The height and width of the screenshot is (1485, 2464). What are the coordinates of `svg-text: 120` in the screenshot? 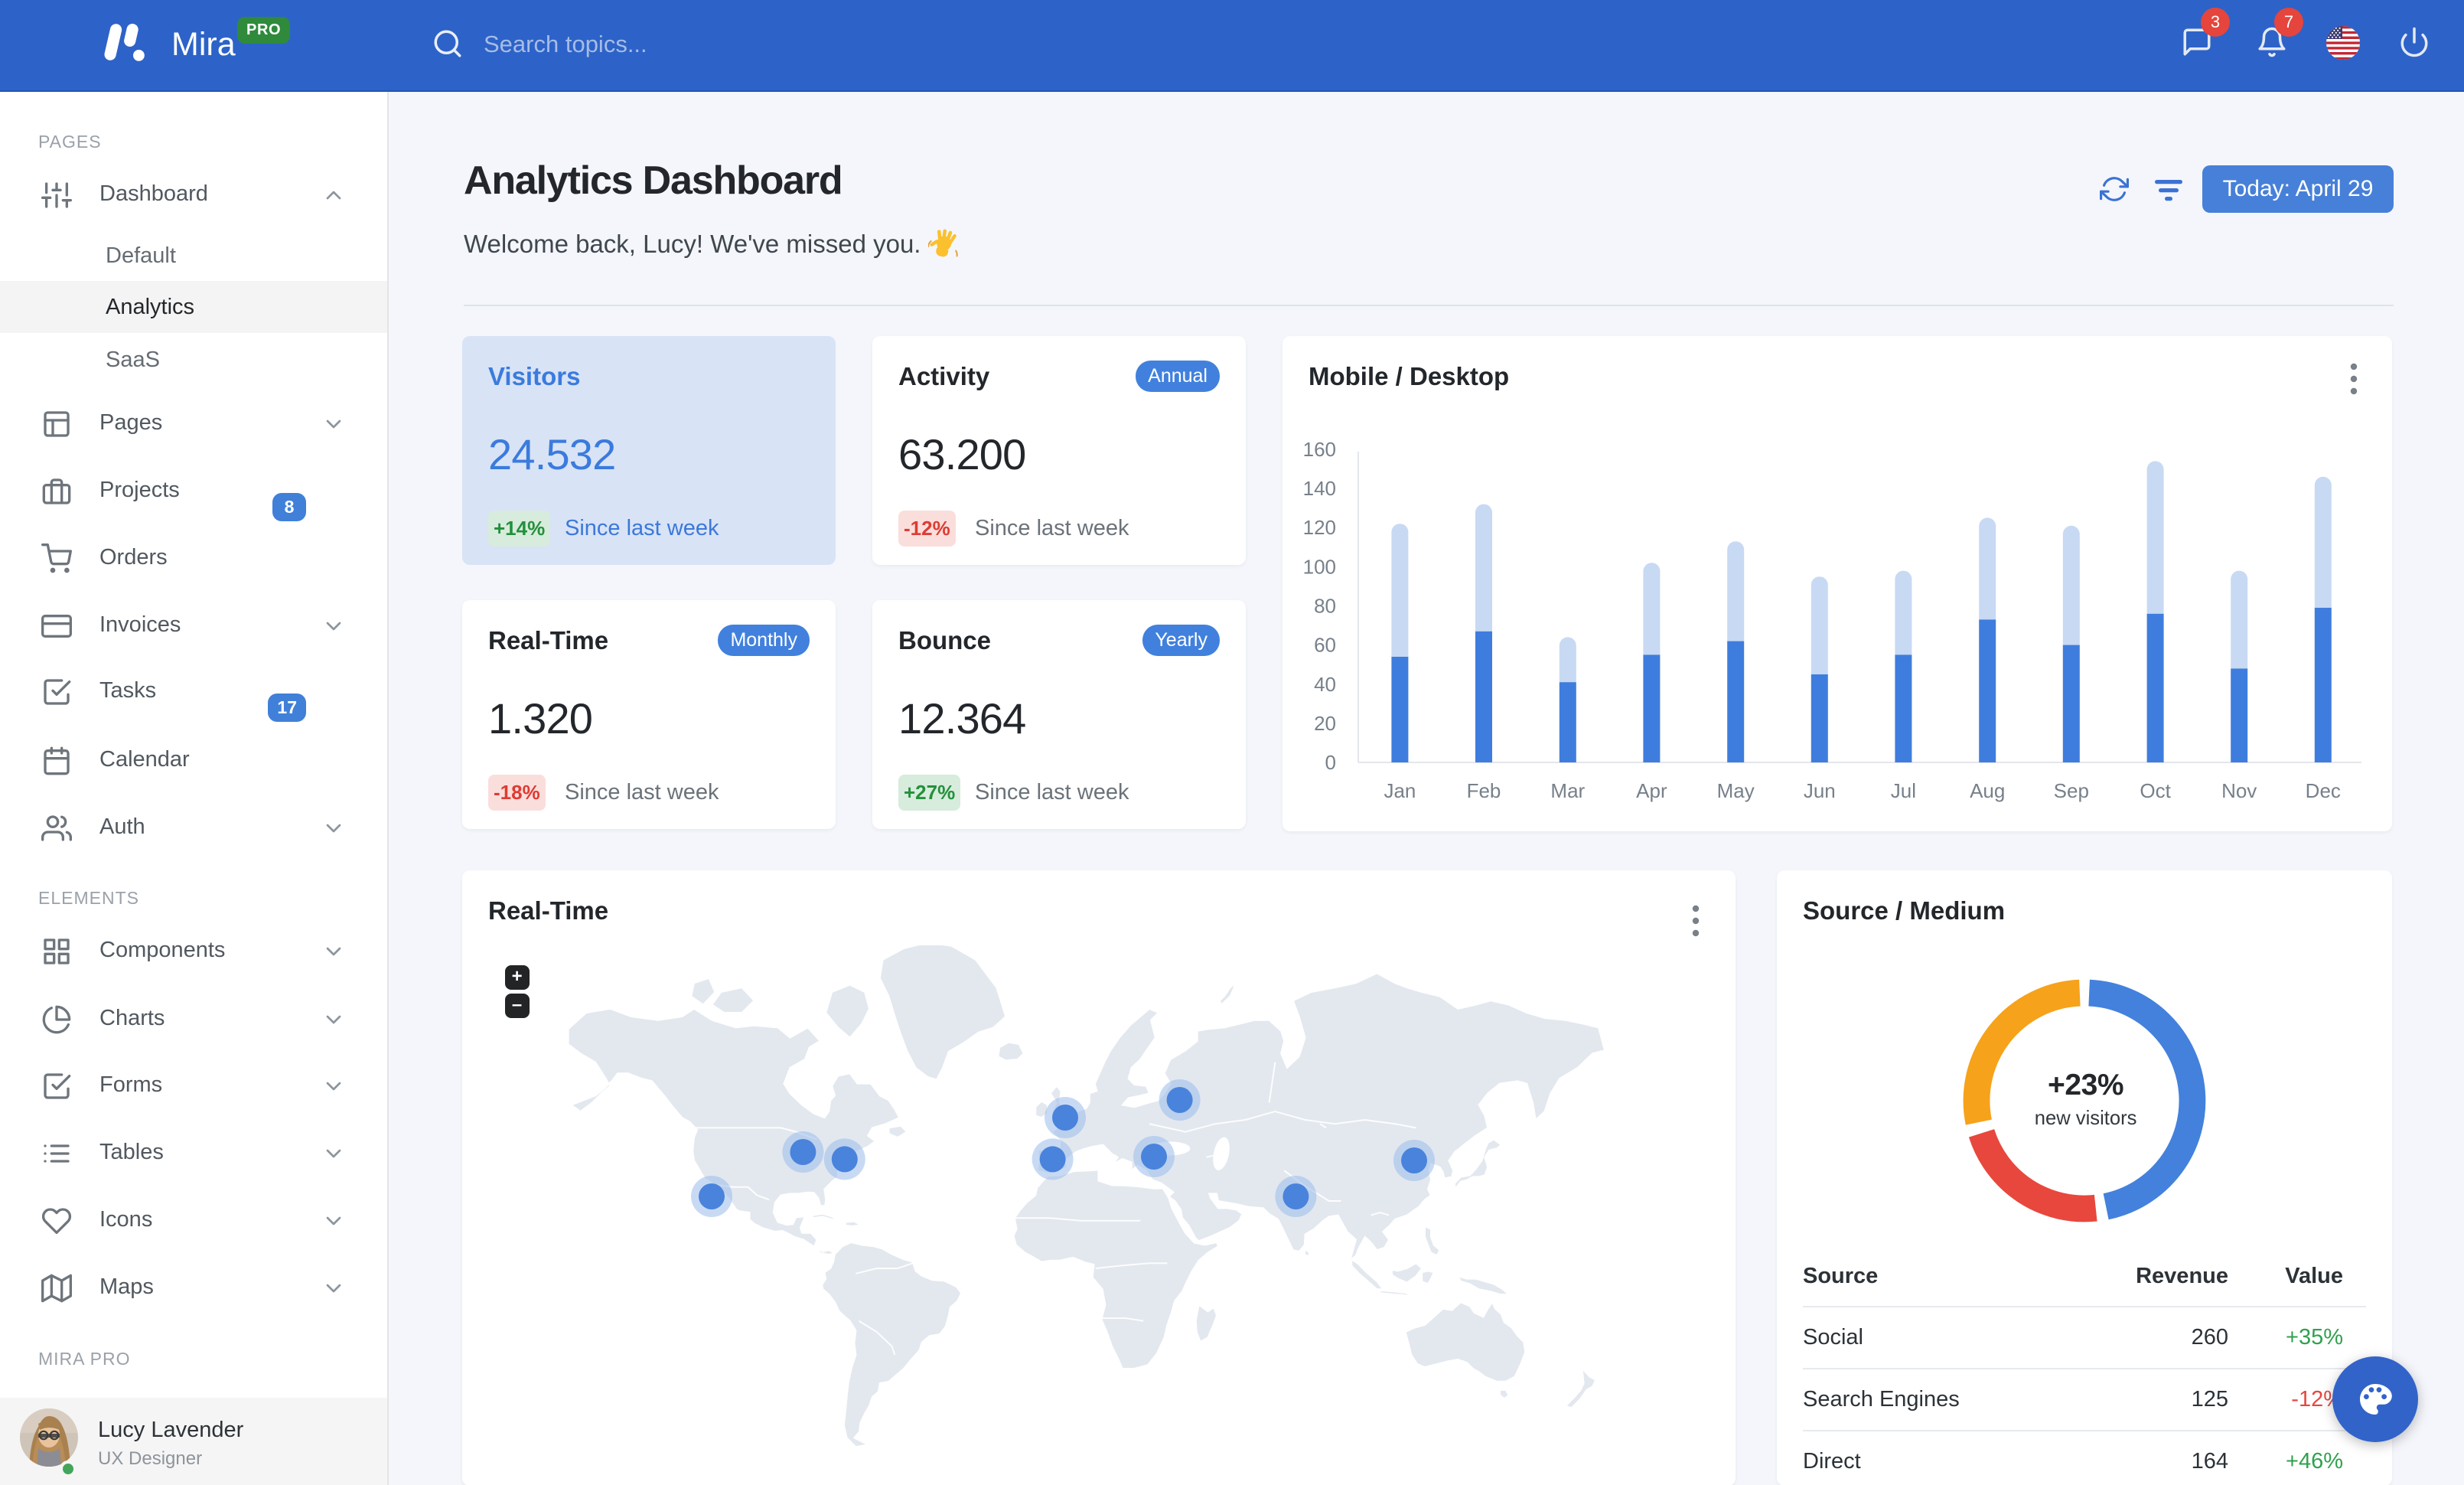 It's located at (1319, 527).